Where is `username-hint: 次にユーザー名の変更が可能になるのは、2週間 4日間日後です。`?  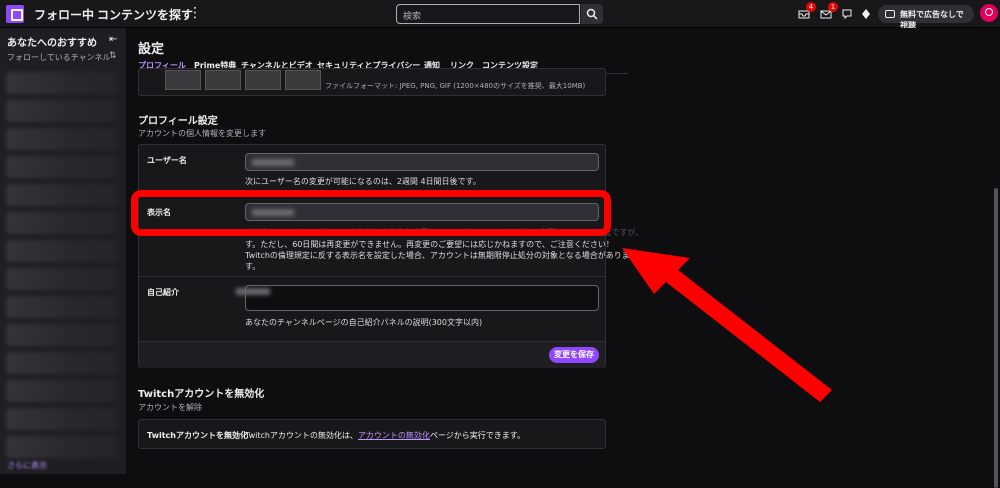 username-hint: 次にユーザー名の変更が可能になるのは、2週間 4日間日後です。 is located at coordinates (363, 181).